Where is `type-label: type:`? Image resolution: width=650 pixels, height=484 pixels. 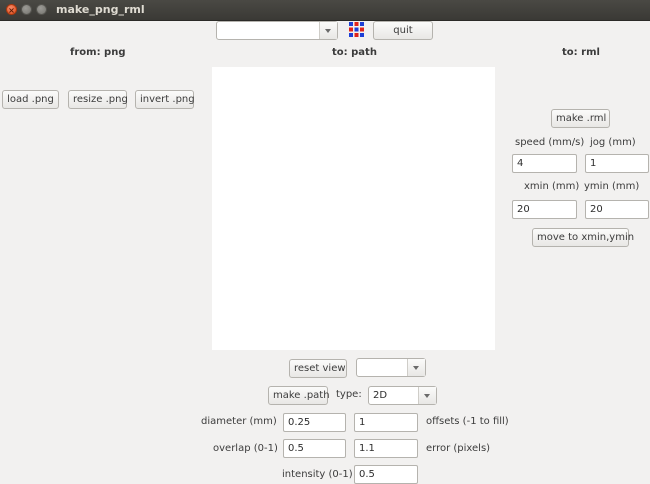 type-label: type: is located at coordinates (349, 394).